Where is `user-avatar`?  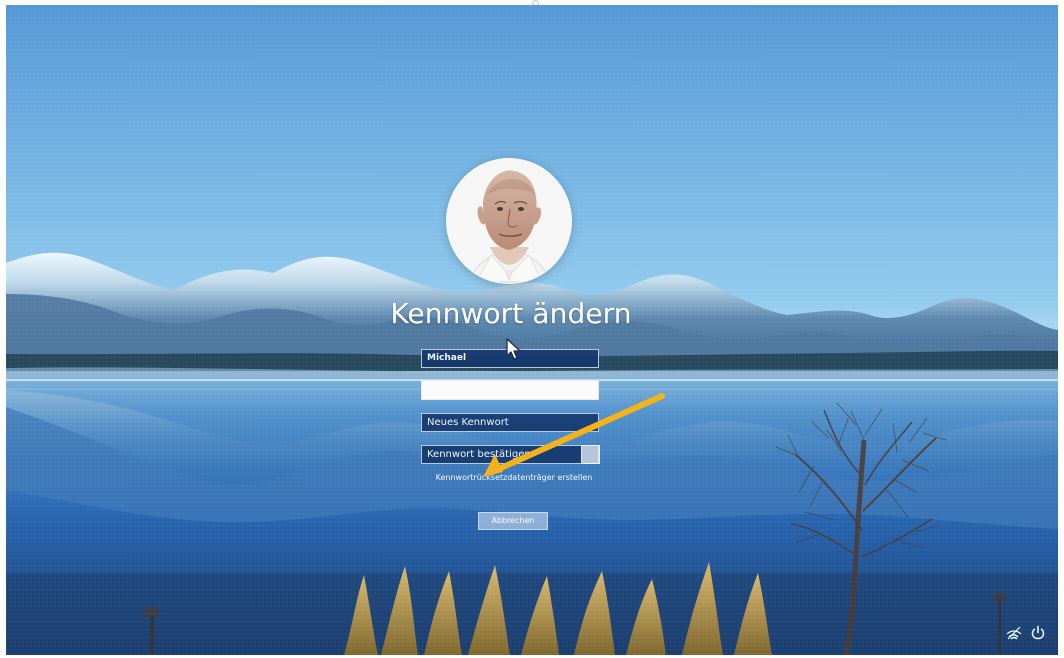 user-avatar is located at coordinates (509, 221).